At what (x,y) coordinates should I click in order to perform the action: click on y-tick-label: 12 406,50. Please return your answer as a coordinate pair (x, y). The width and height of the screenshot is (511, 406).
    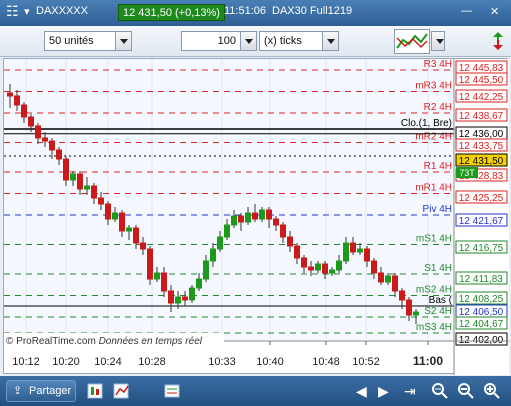
    Looking at the image, I should click on (481, 312).